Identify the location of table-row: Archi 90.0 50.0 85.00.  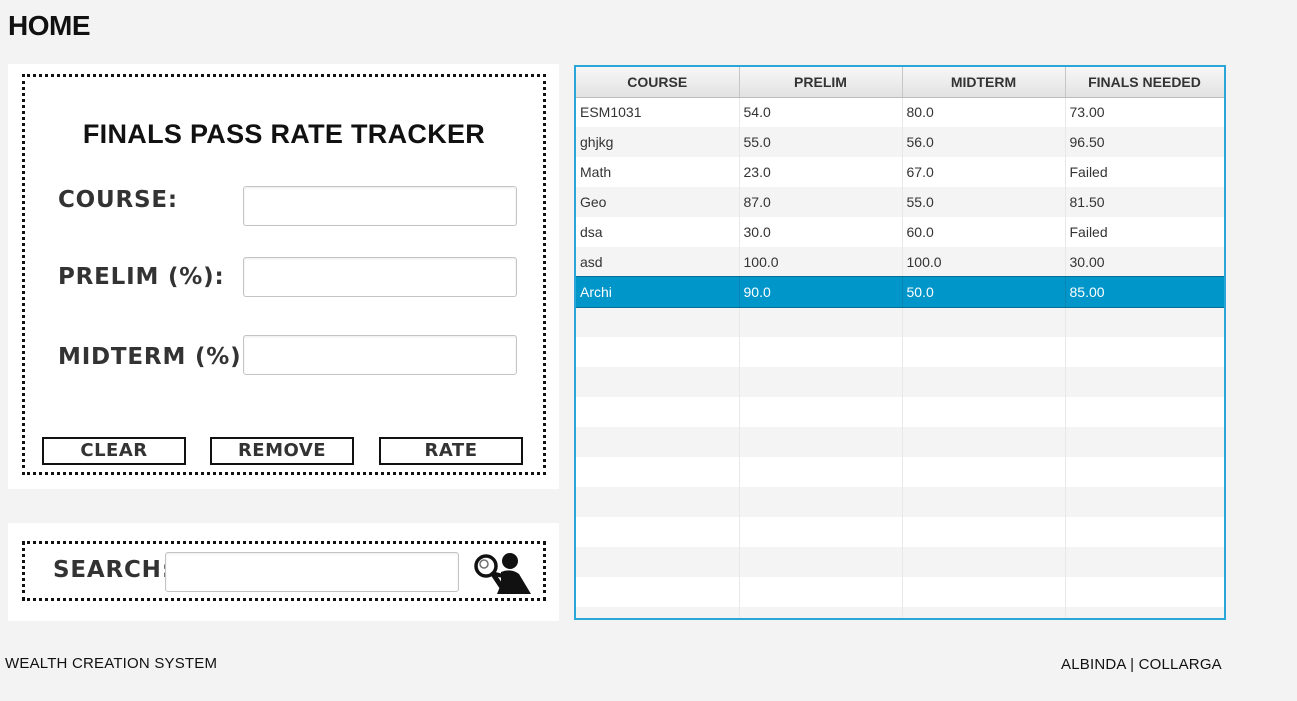
(900, 292).